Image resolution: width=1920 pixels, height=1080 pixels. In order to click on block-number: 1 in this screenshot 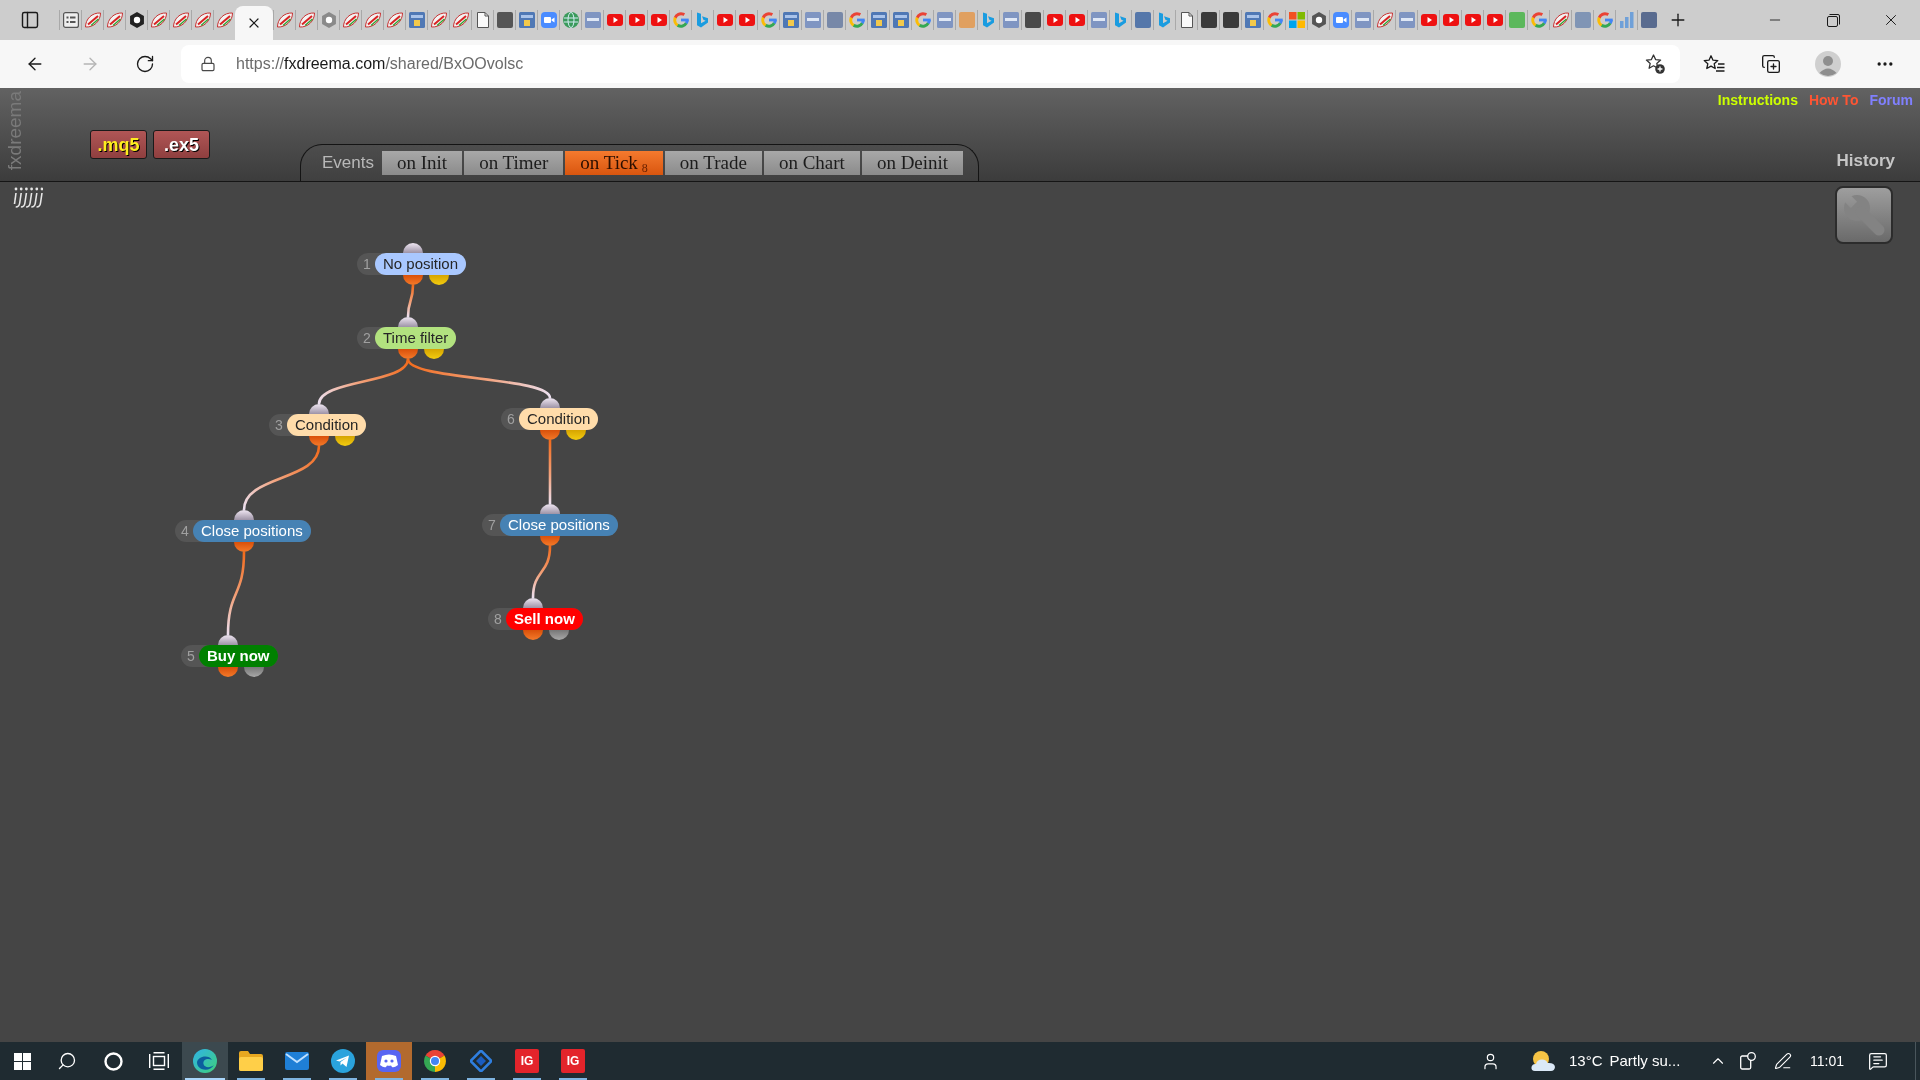, I will do `click(367, 264)`.